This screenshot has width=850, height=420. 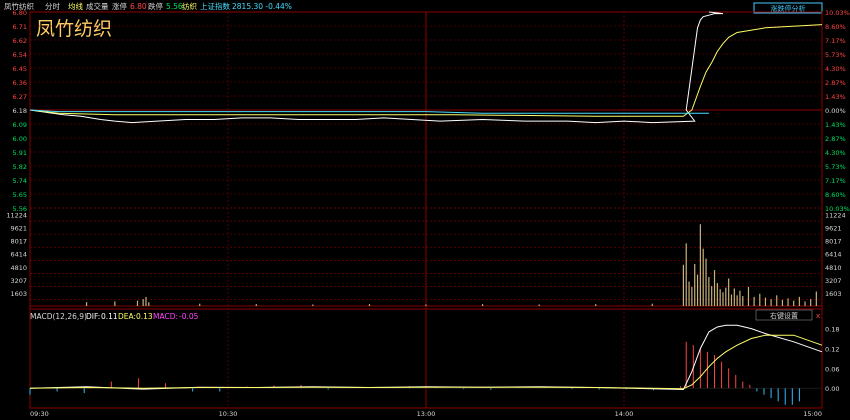 I want to click on percent-tick: 0.00%, so click(x=835, y=111).